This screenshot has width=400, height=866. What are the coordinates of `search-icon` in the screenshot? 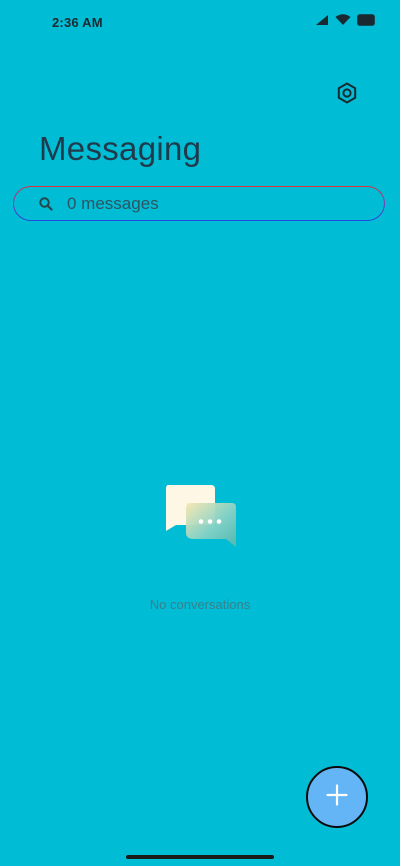 It's located at (46, 204).